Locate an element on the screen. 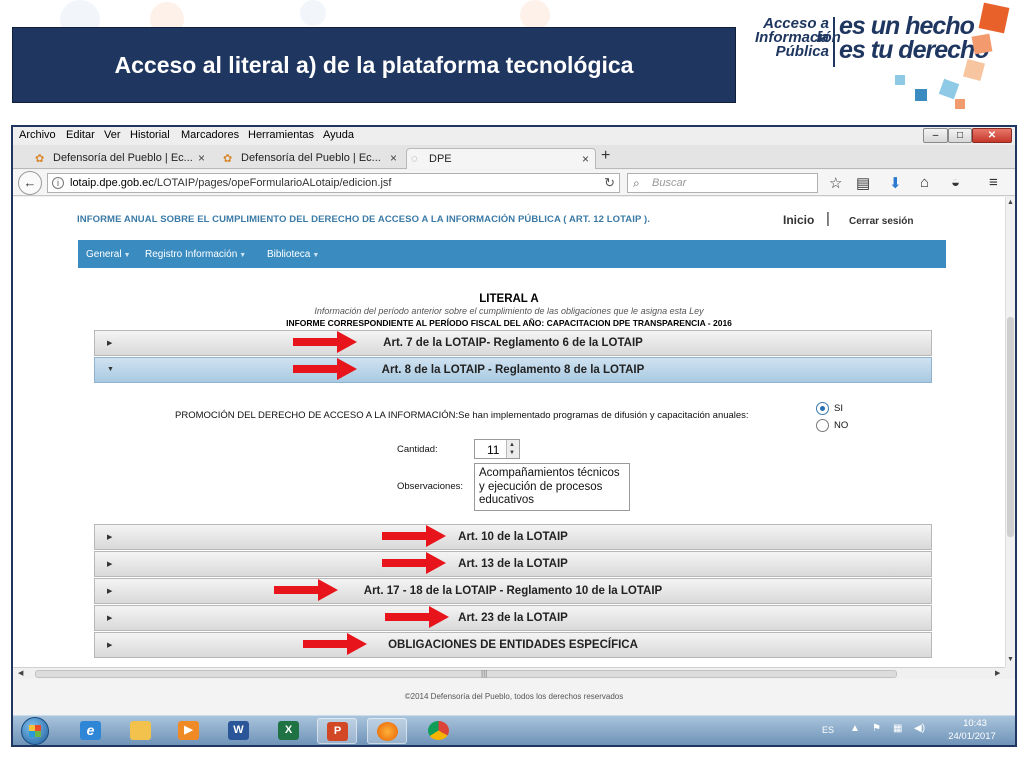  language-indicator: ES is located at coordinates (828, 730).